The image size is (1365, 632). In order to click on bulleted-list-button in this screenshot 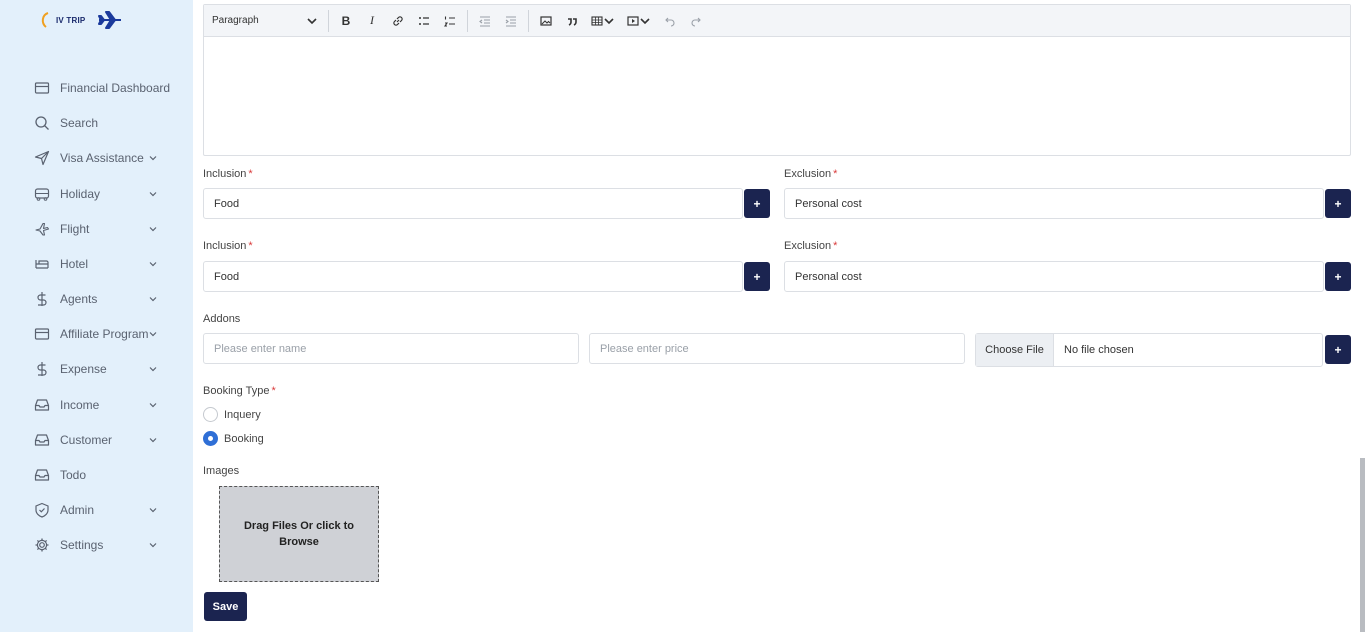, I will do `click(424, 21)`.